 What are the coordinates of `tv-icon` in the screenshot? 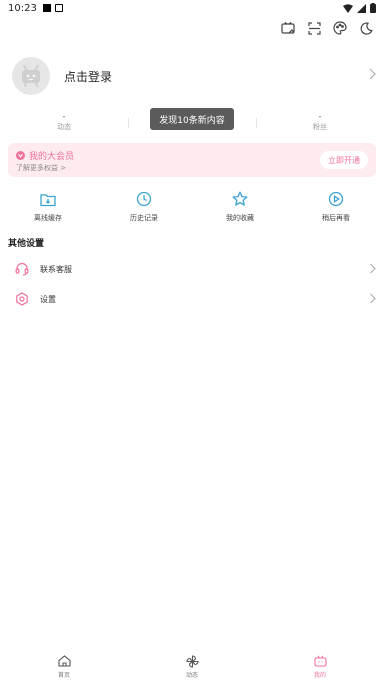 It's located at (320, 661).